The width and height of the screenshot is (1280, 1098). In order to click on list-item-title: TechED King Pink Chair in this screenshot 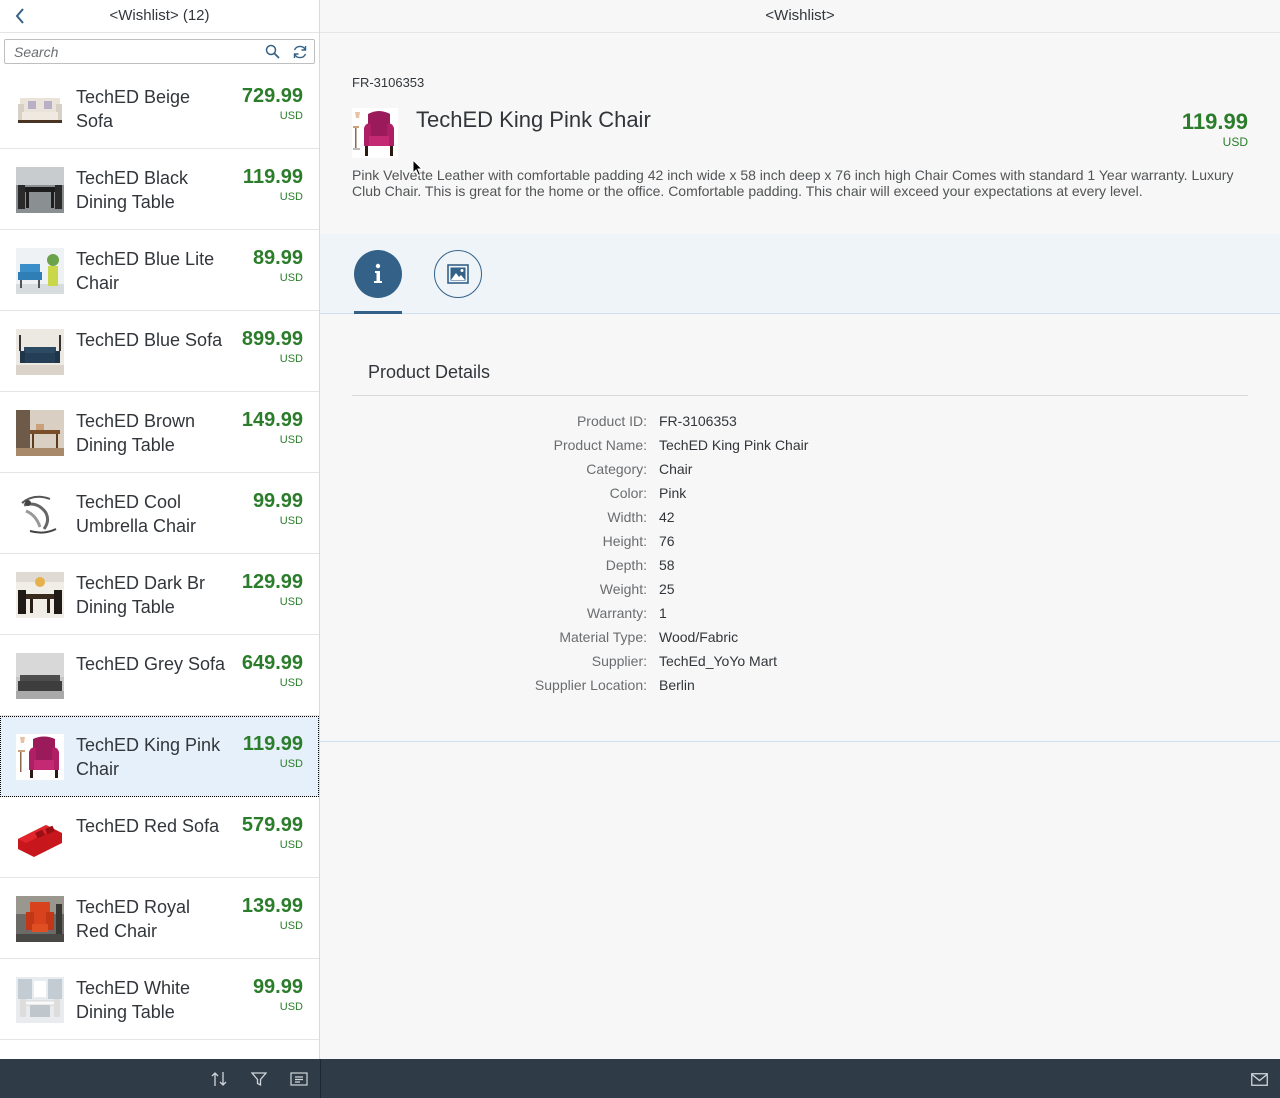, I will do `click(148, 757)`.